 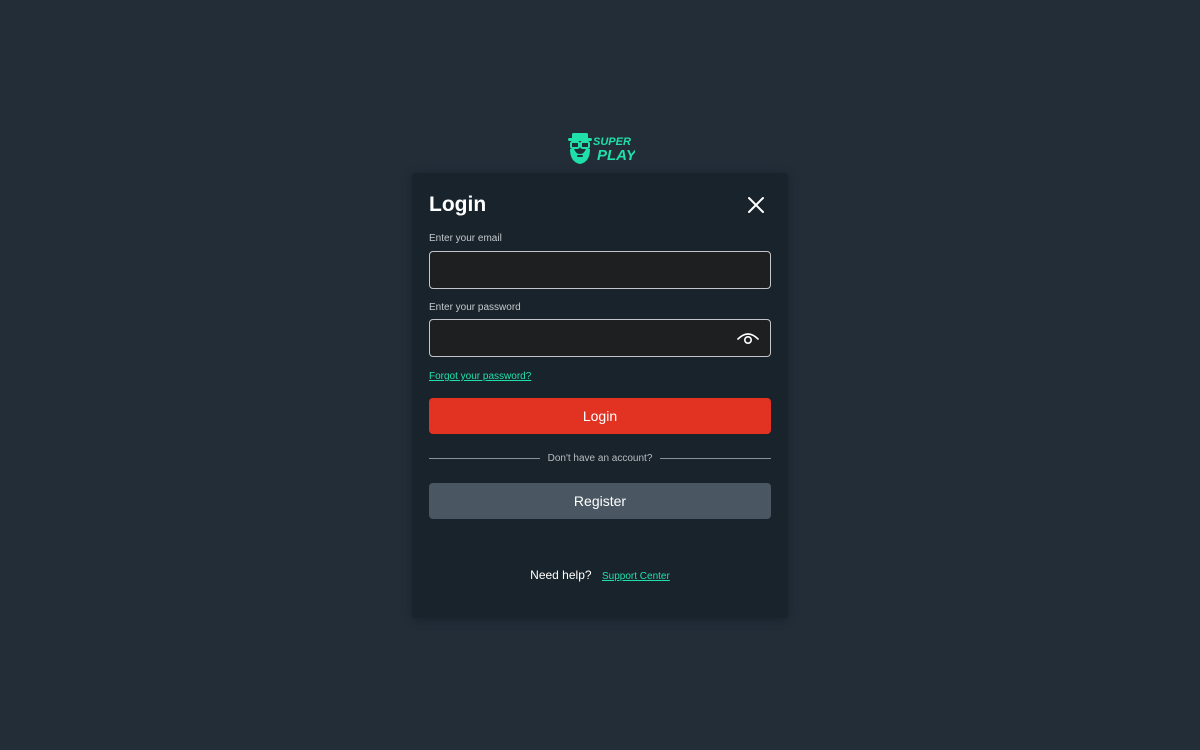 What do you see at coordinates (716, 458) in the screenshot?
I see `divider-line-right` at bounding box center [716, 458].